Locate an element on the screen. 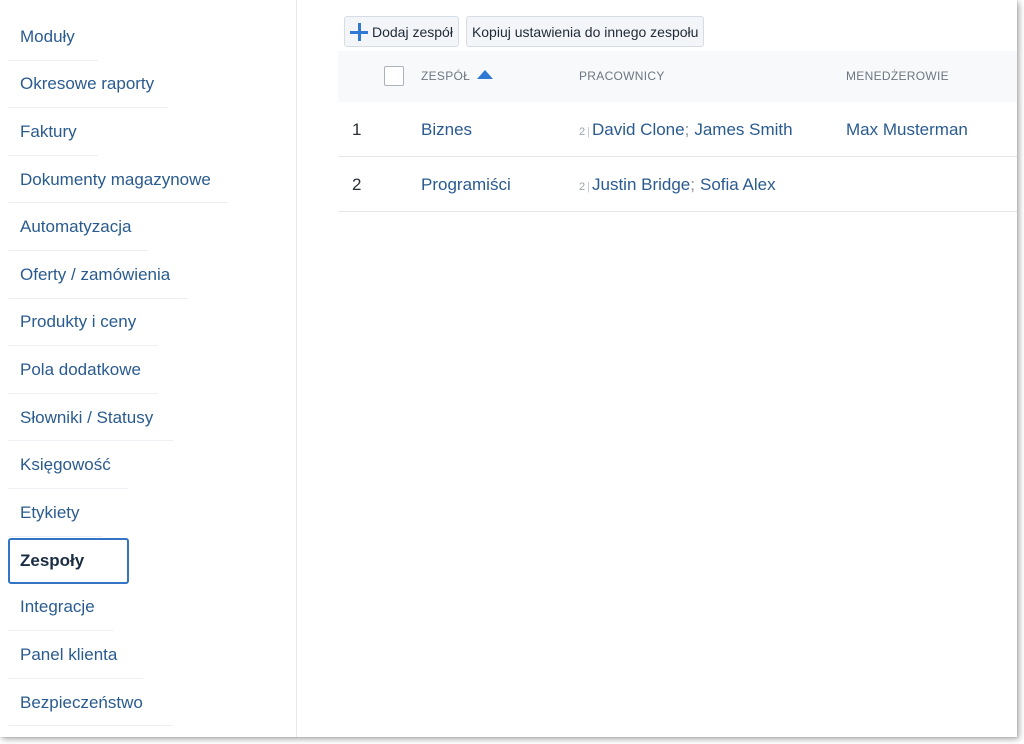 The width and height of the screenshot is (1024, 744). row-number: 2 is located at coordinates (357, 184).